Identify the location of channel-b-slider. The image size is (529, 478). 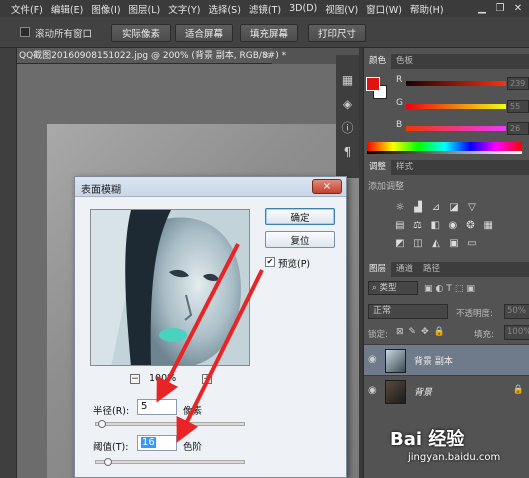
(456, 128).